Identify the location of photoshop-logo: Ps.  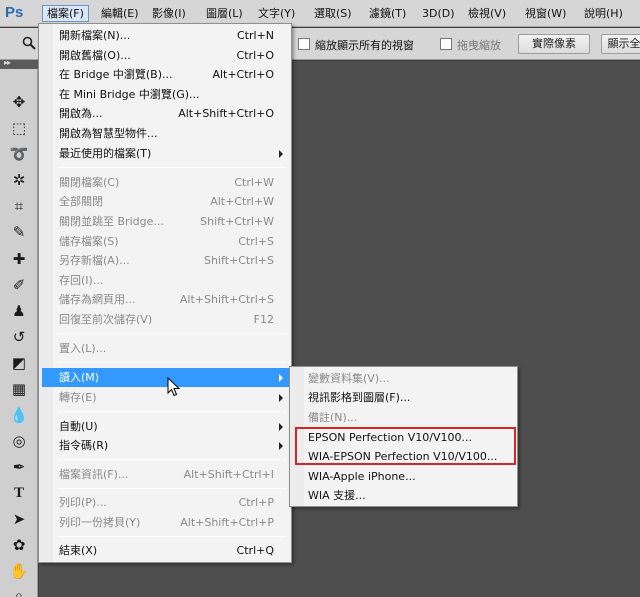
(14, 12).